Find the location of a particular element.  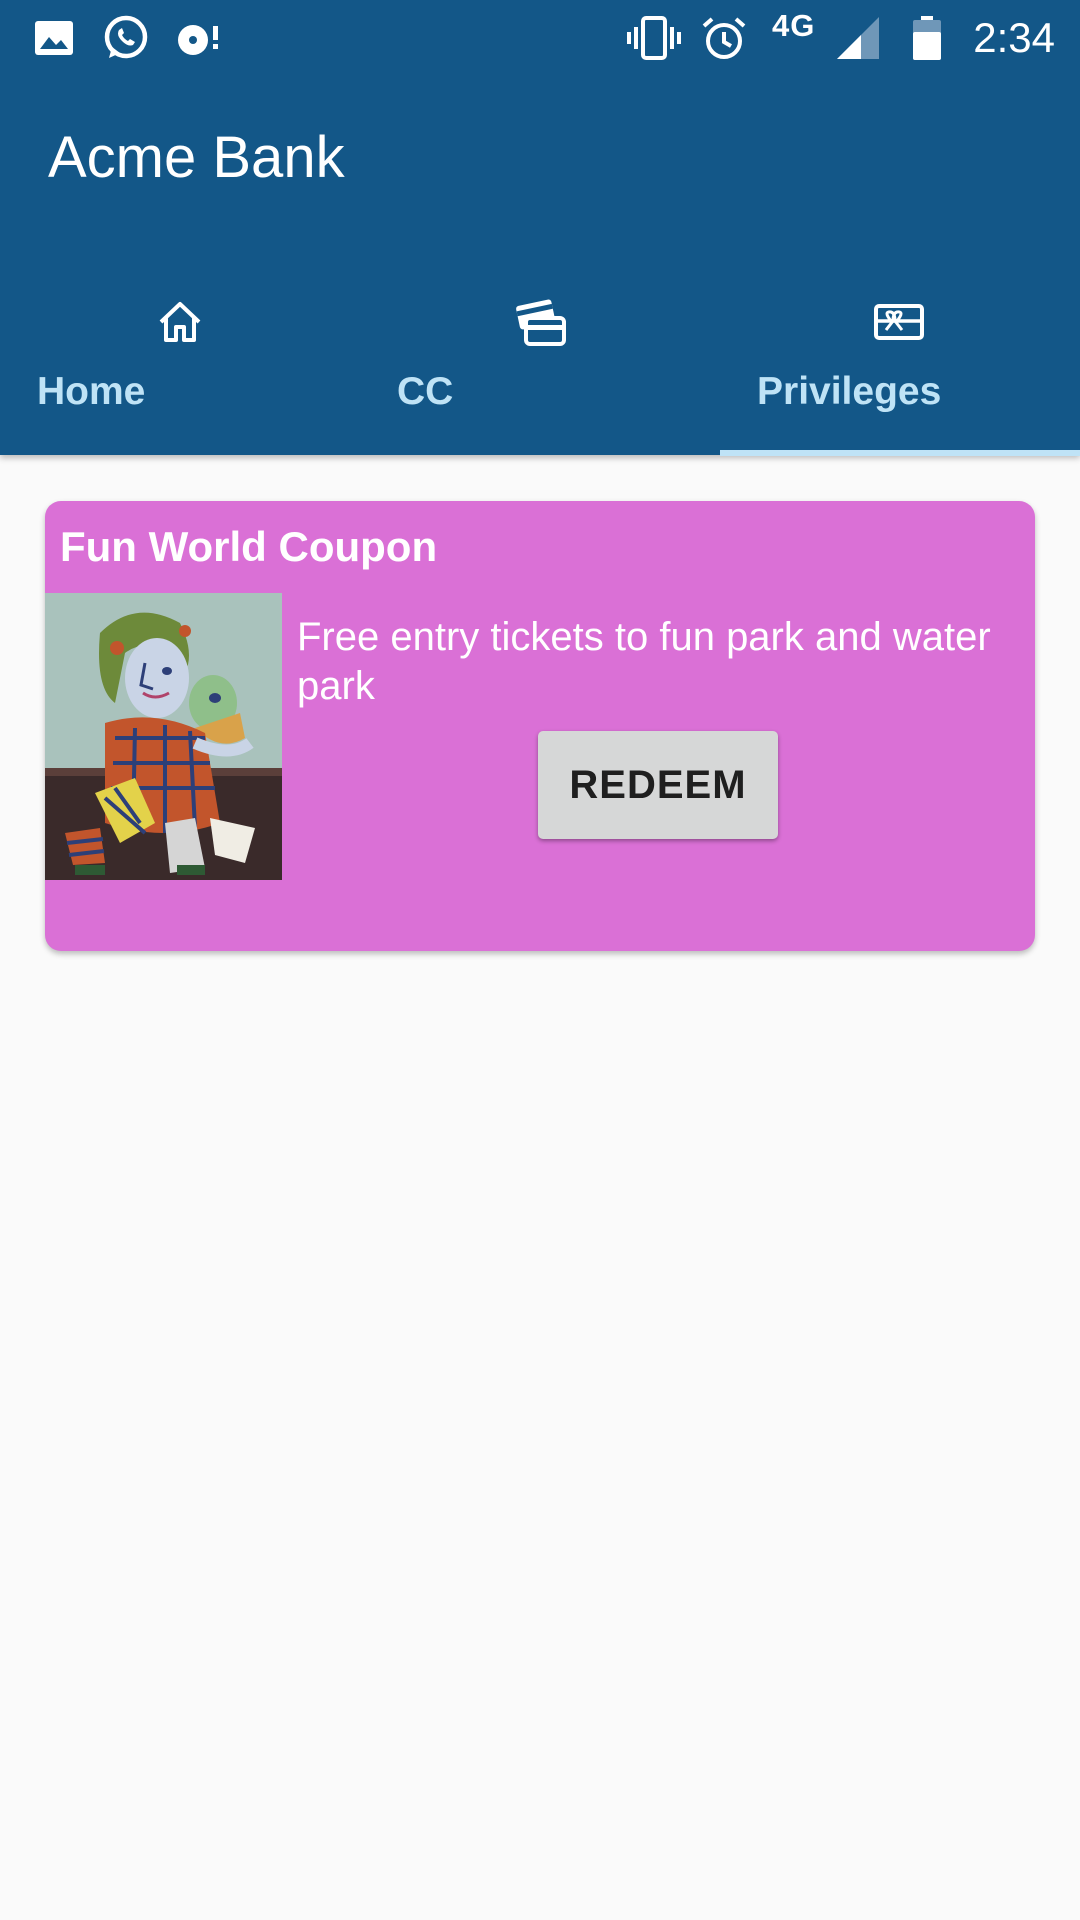

tab-privileges-label: Privileges is located at coordinates (849, 391).